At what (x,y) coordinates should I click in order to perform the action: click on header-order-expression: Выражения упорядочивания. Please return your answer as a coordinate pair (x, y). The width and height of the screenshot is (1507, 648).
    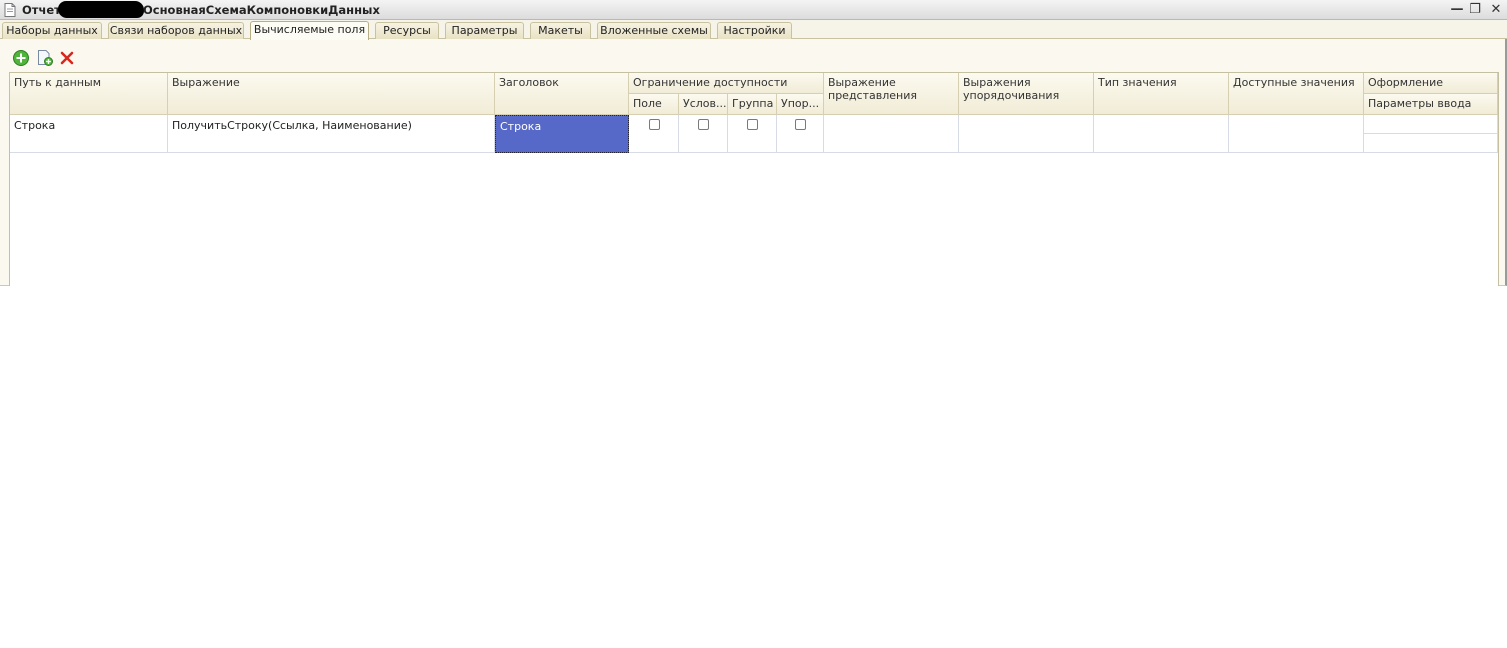
    Looking at the image, I should click on (1026, 94).